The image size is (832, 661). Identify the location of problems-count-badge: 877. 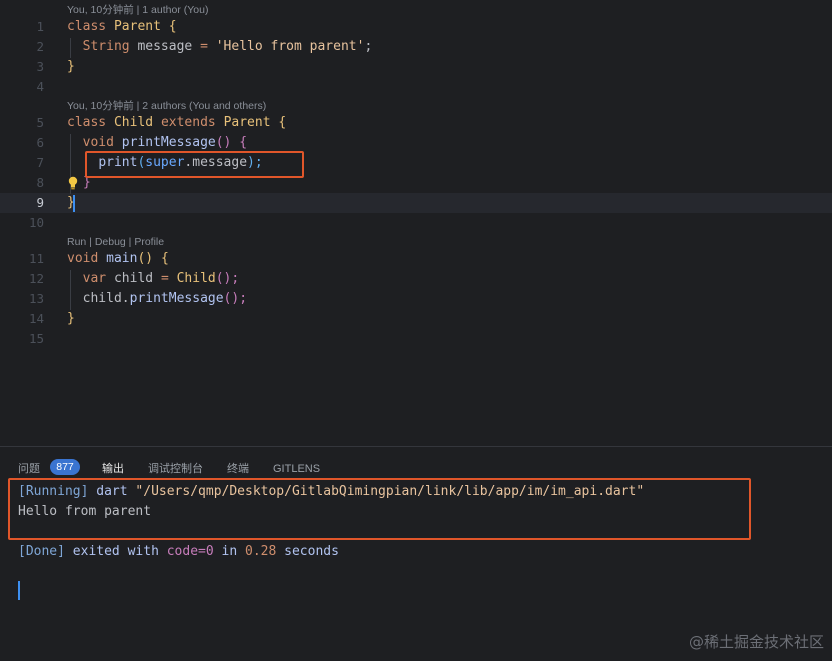
(65, 467).